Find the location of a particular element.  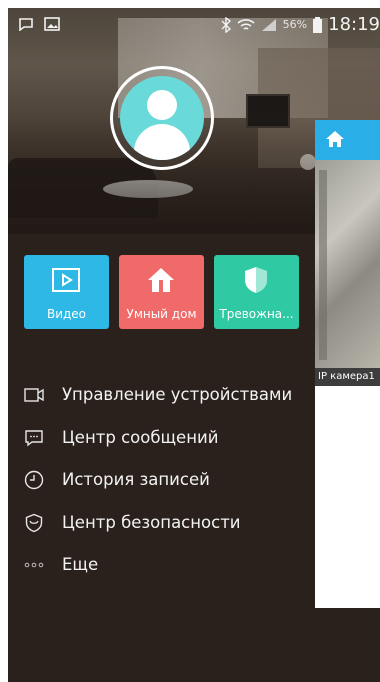

camera-icon is located at coordinates (34, 395).